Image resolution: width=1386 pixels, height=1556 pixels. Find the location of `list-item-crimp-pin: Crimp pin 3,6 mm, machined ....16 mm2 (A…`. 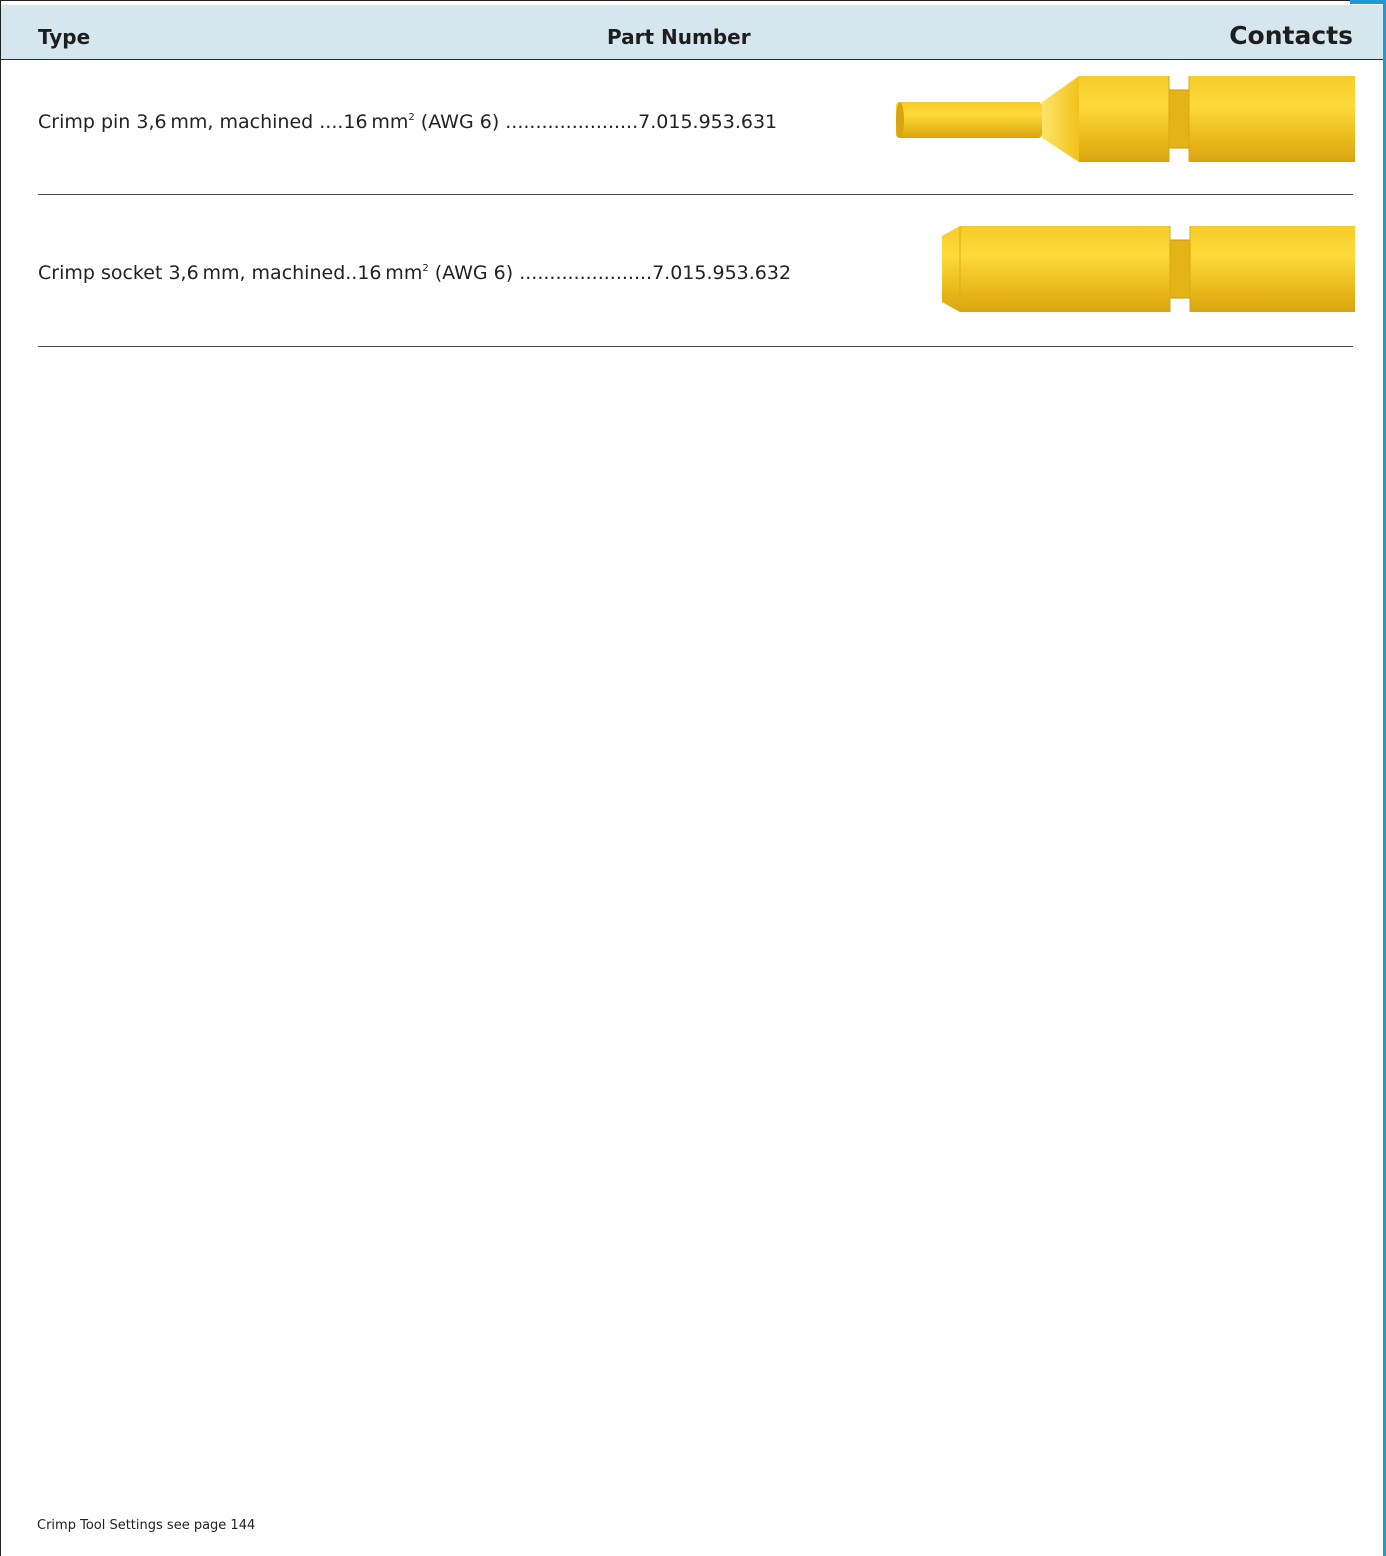

list-item-crimp-pin: Crimp pin 3,6 mm, machined ....16 mm2 (A… is located at coordinates (407, 122).